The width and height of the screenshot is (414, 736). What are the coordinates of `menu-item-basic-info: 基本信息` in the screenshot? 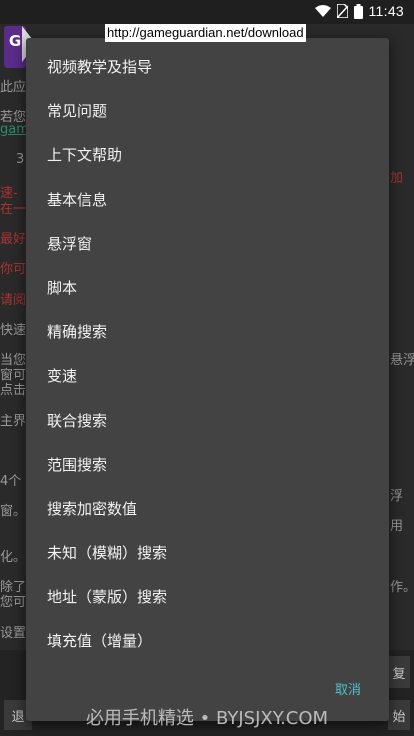 It's located at (207, 200).